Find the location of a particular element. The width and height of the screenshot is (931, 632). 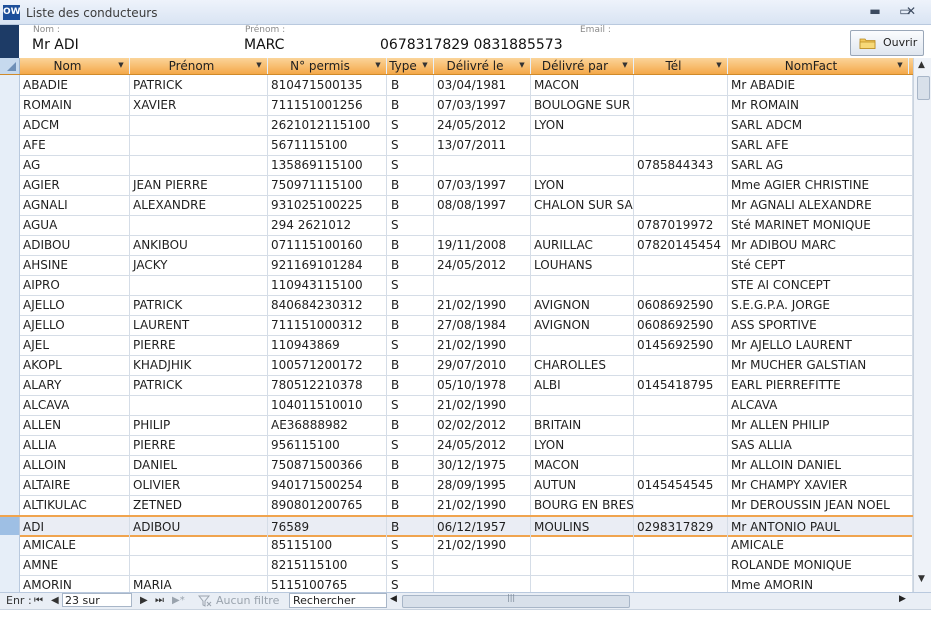

table-cell: 2621012115100 is located at coordinates (327, 125).